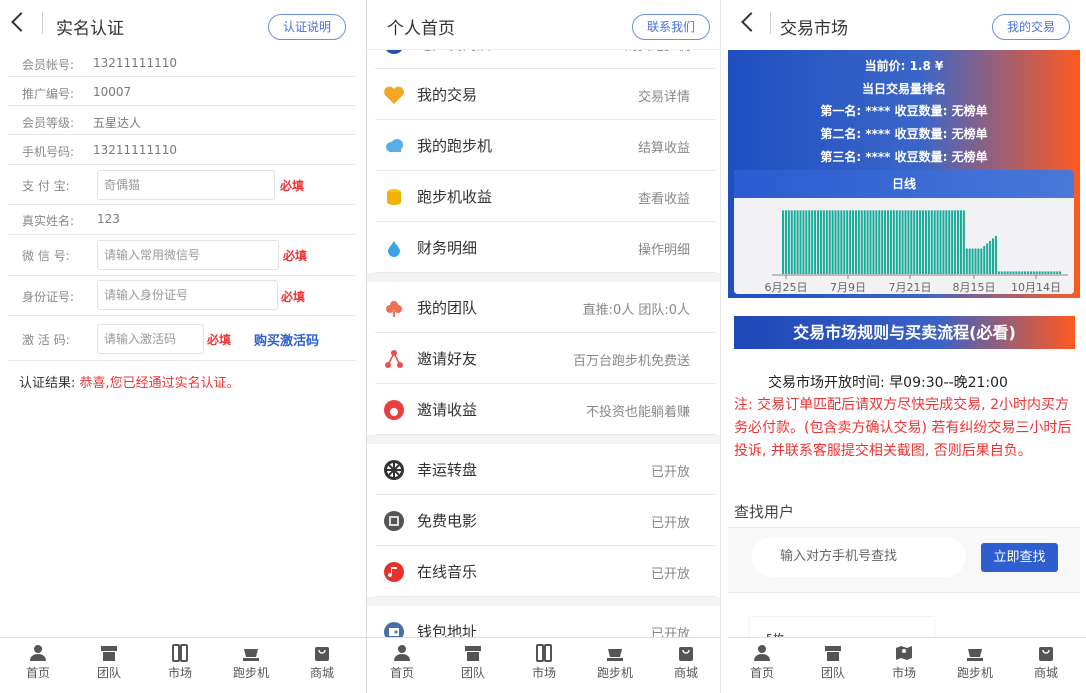 The height and width of the screenshot is (693, 1086). Describe the element at coordinates (663, 97) in the screenshot. I see `menu-right-text: 交易详情` at that location.